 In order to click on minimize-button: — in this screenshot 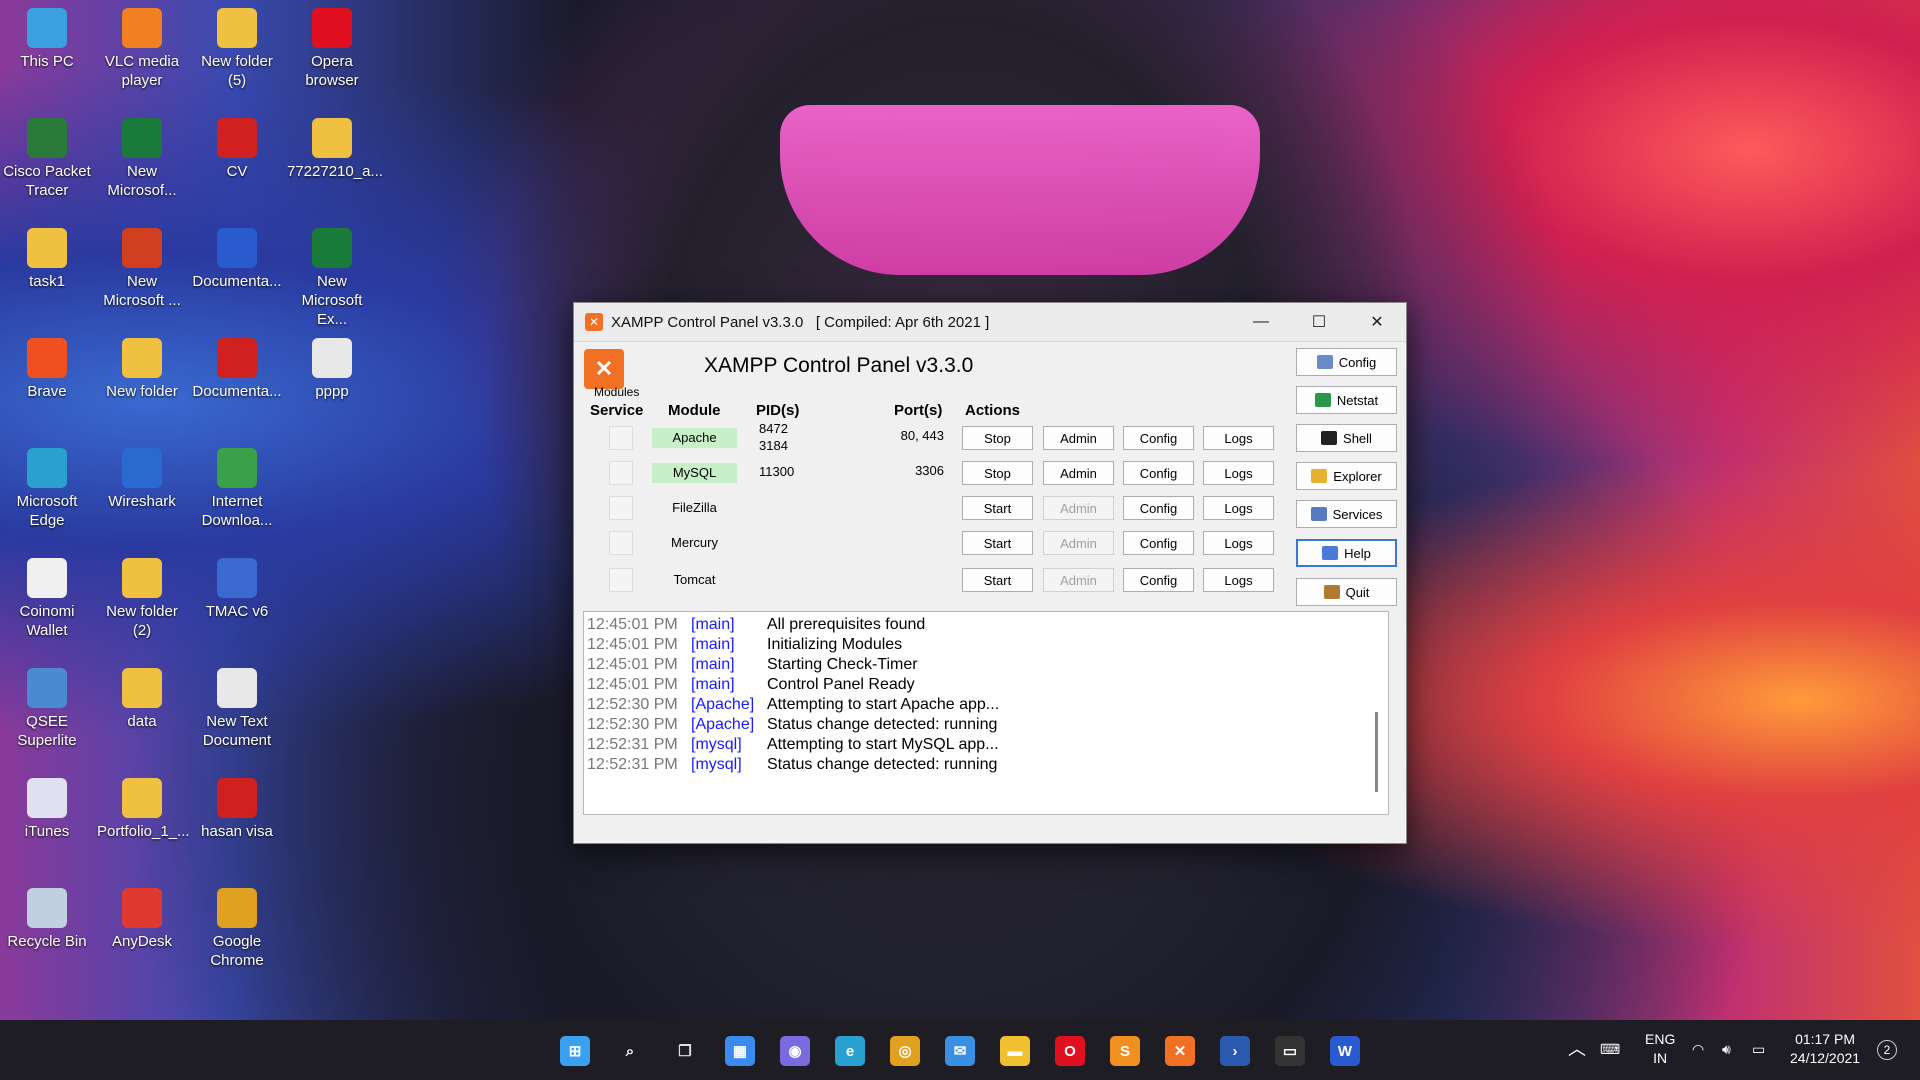, I will do `click(1261, 322)`.